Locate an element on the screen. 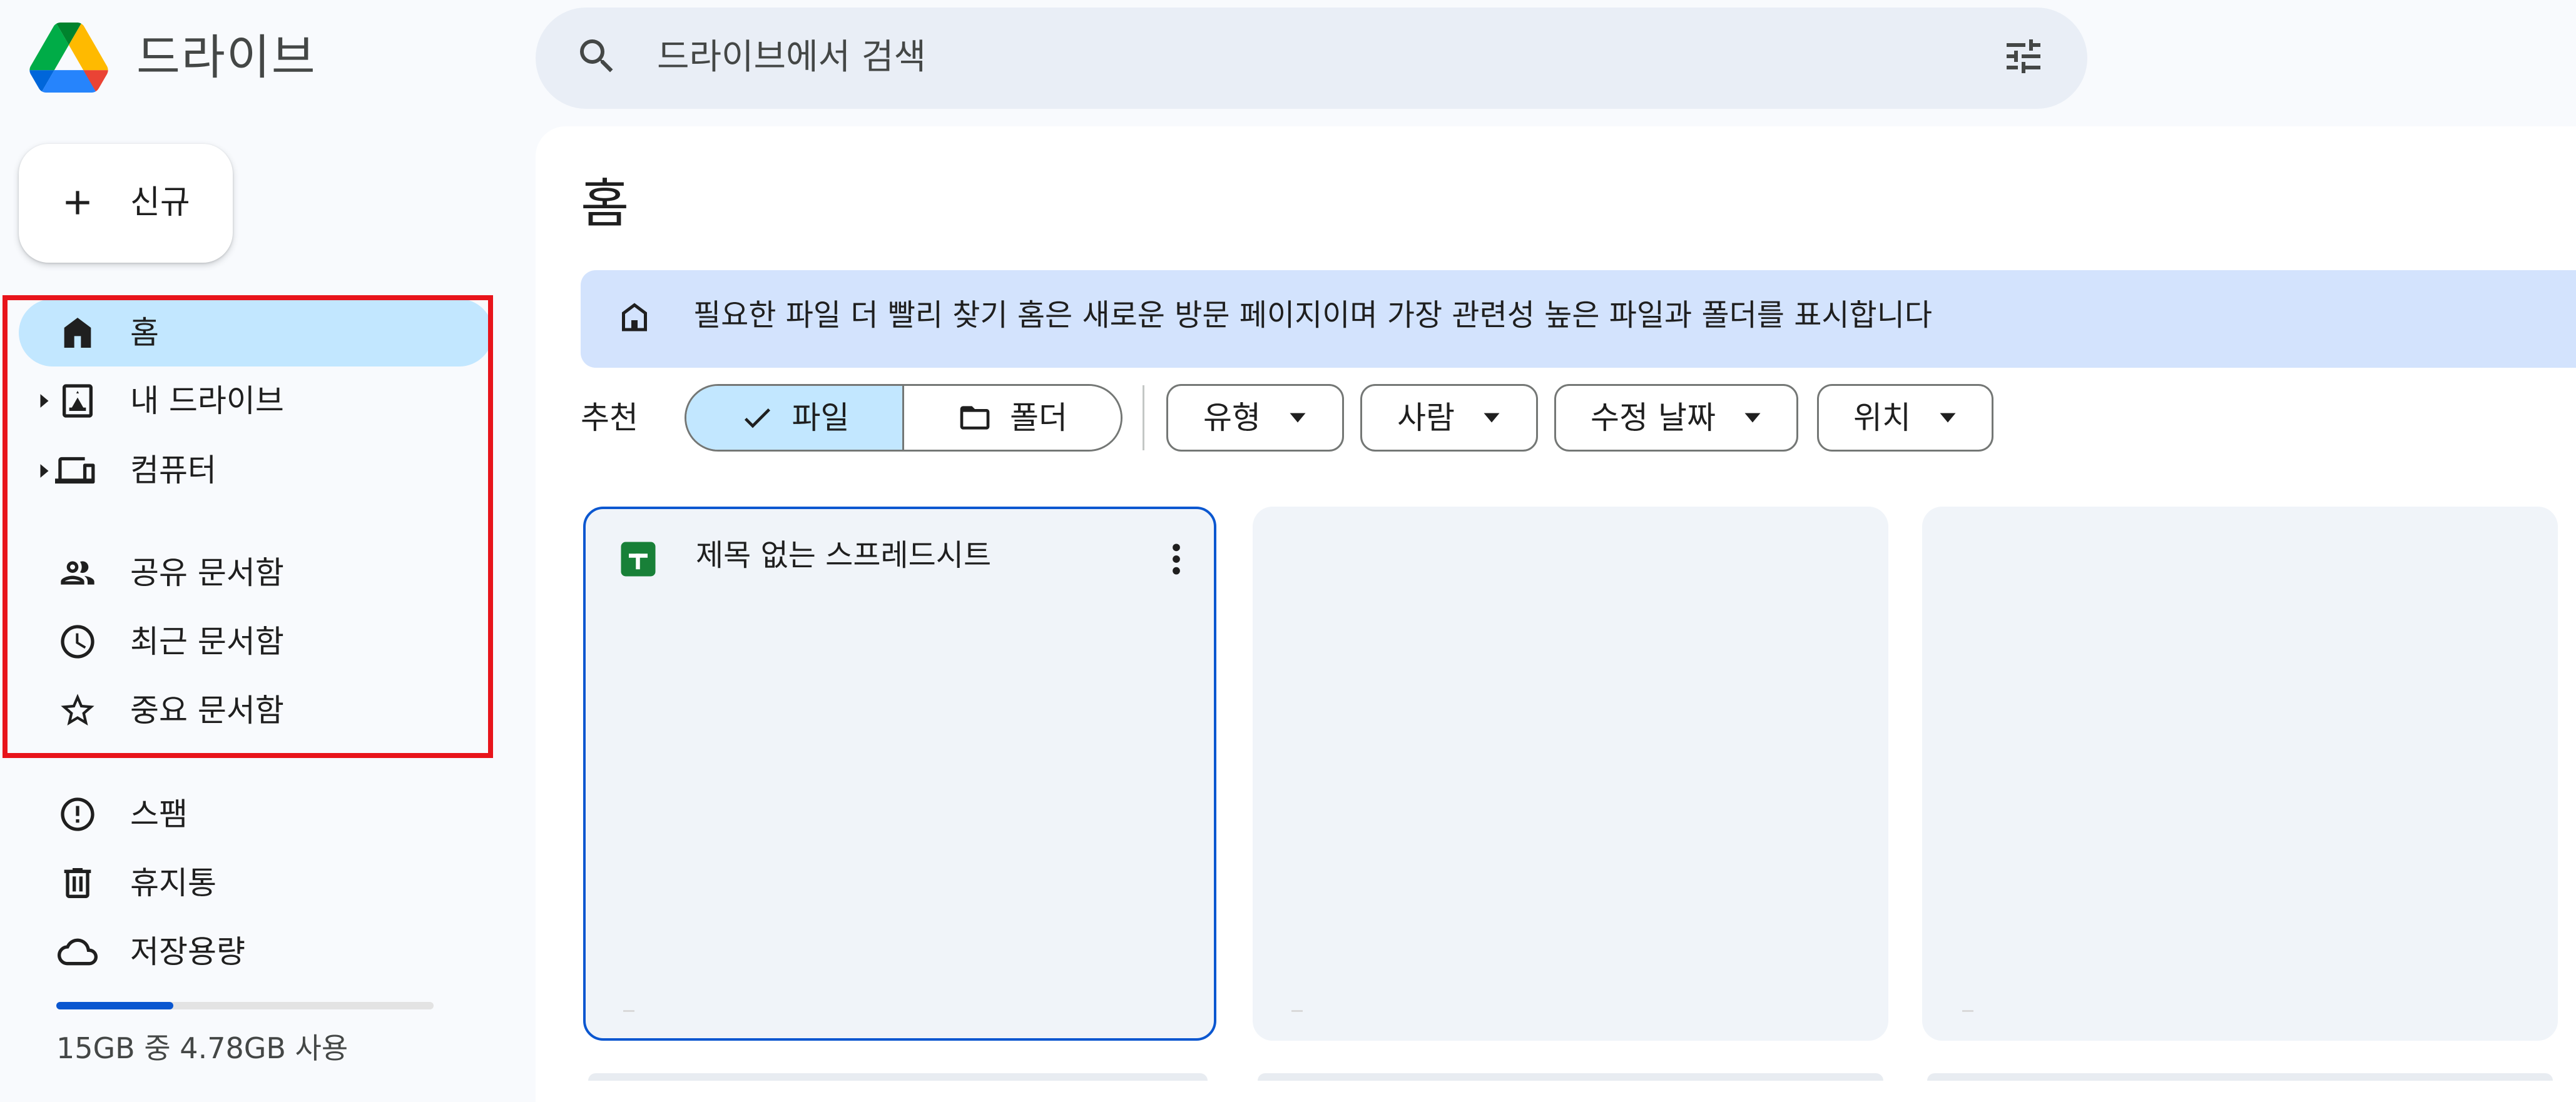 The image size is (2576, 1102). filter-modified-chip: 수정 날짜 is located at coordinates (1676, 418).